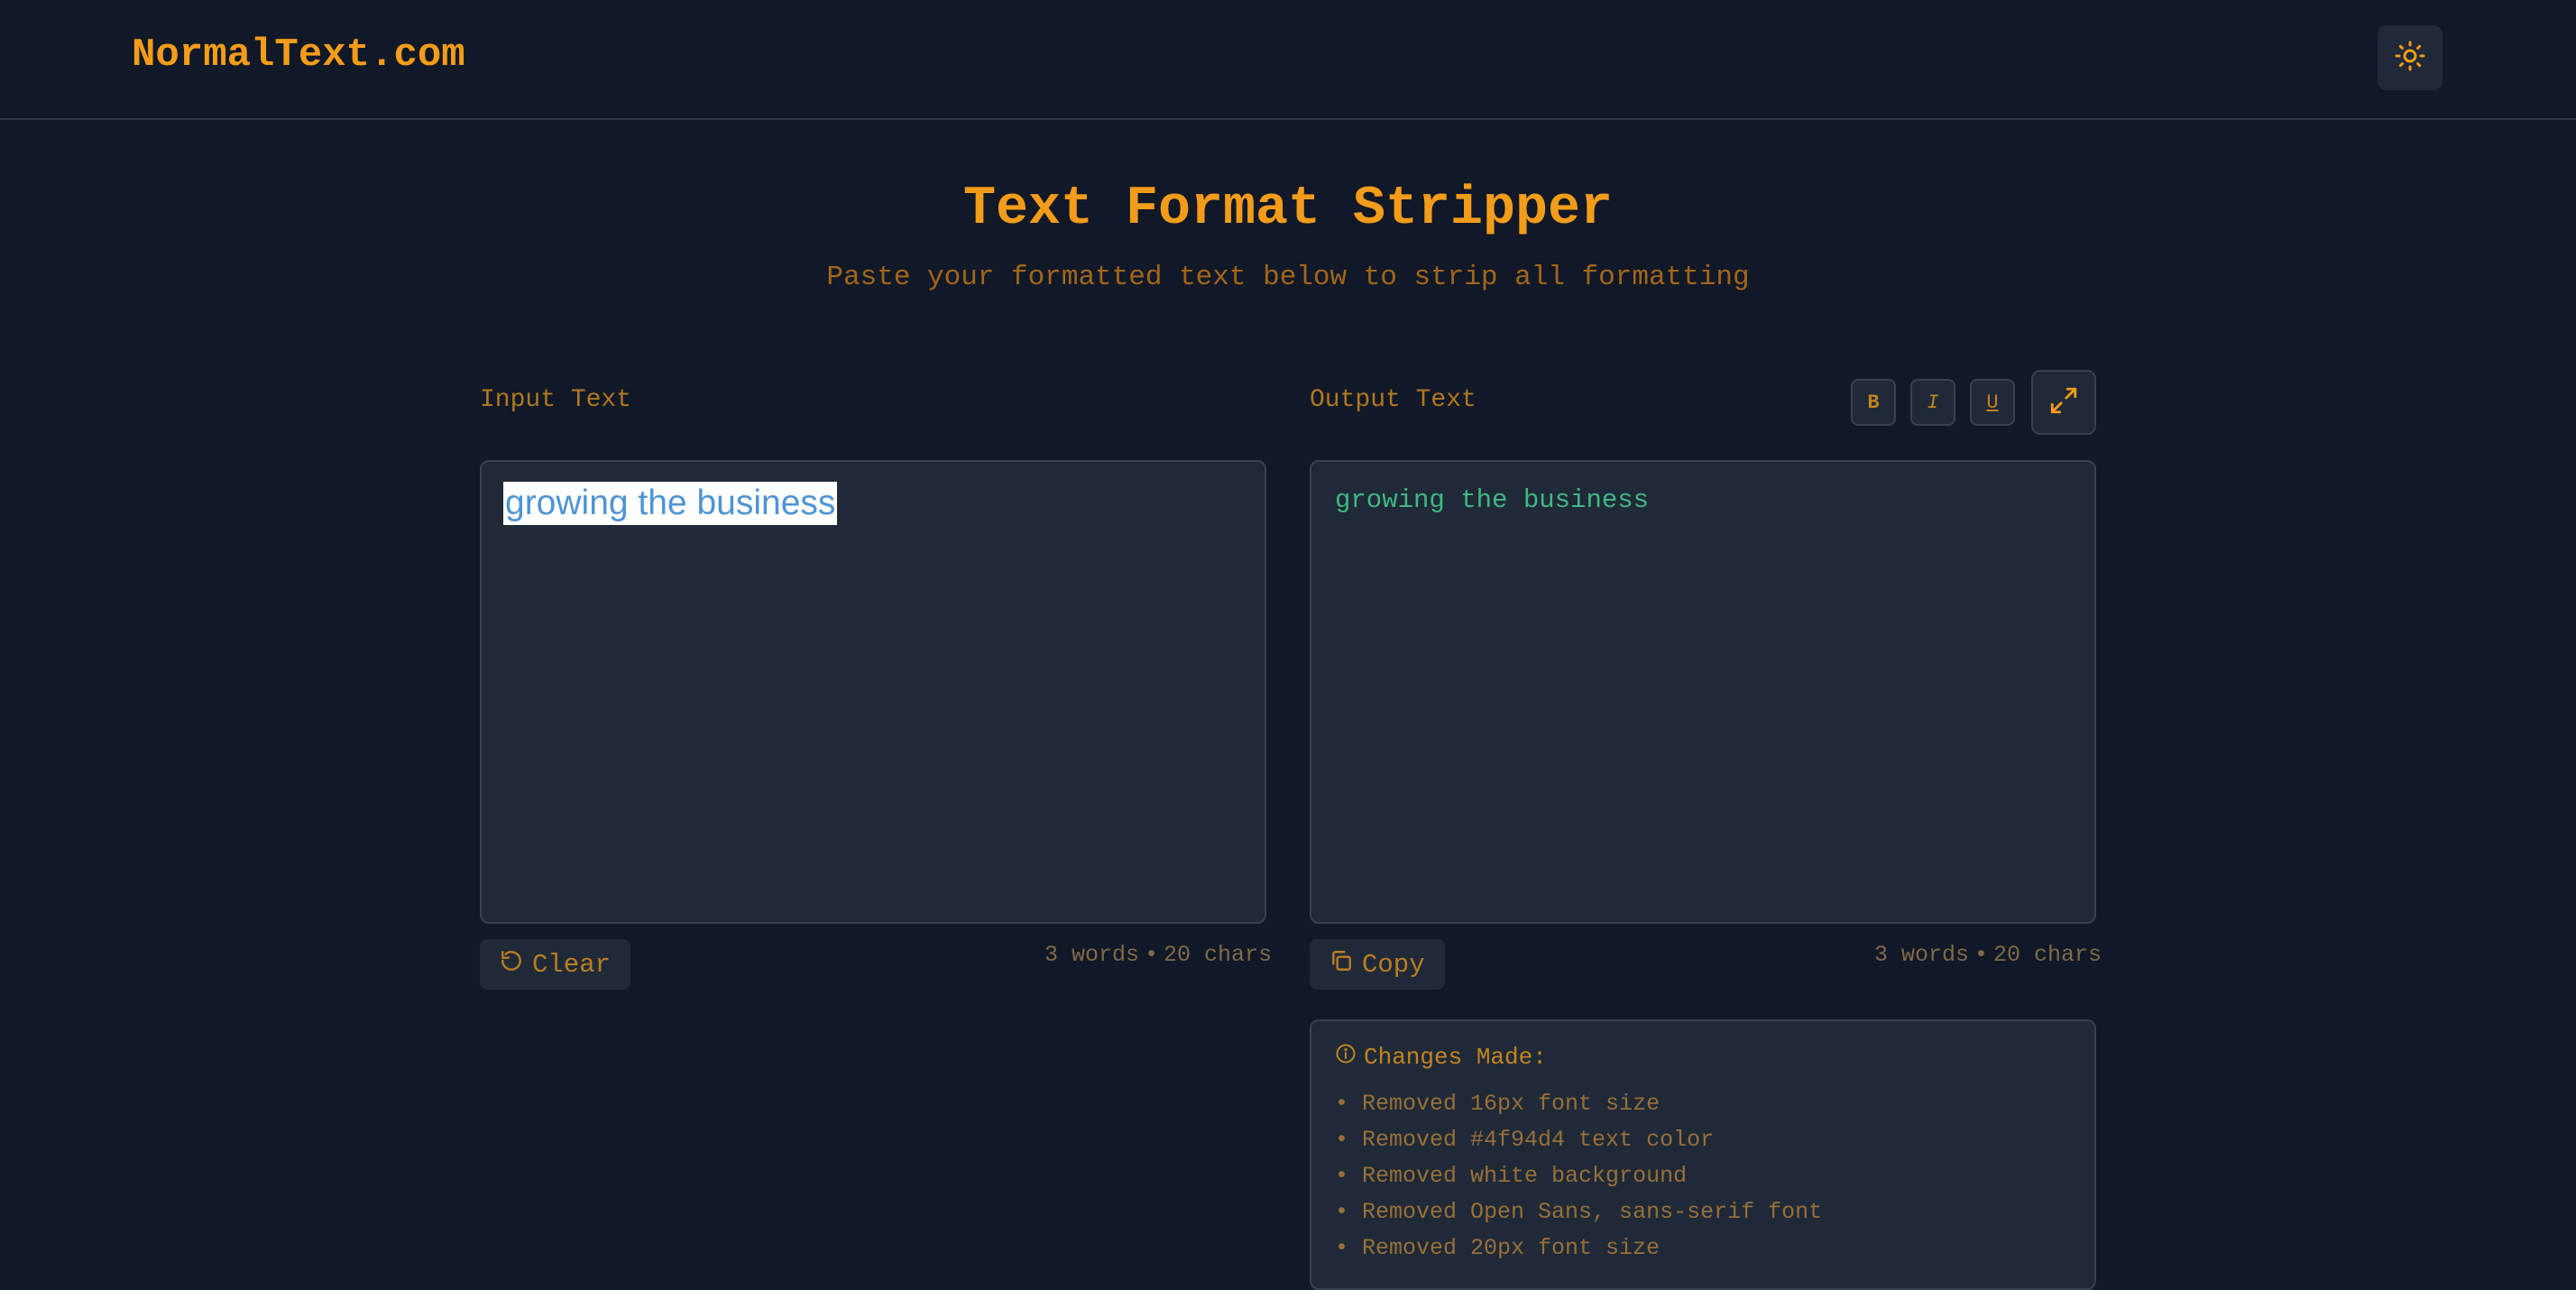 This screenshot has width=2576, height=1290. I want to click on expand-icon, so click(2063, 402).